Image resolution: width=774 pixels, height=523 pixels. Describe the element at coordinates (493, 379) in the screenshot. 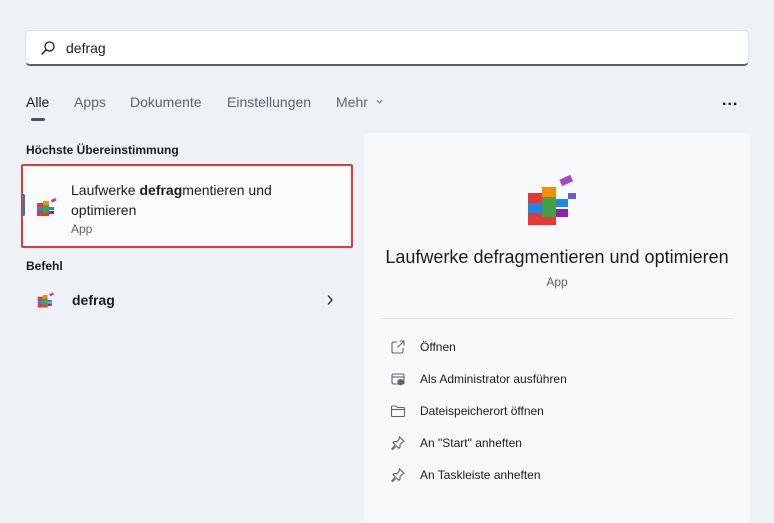

I see `action-run-as-admin-label: Als Administrator ausführen` at that location.